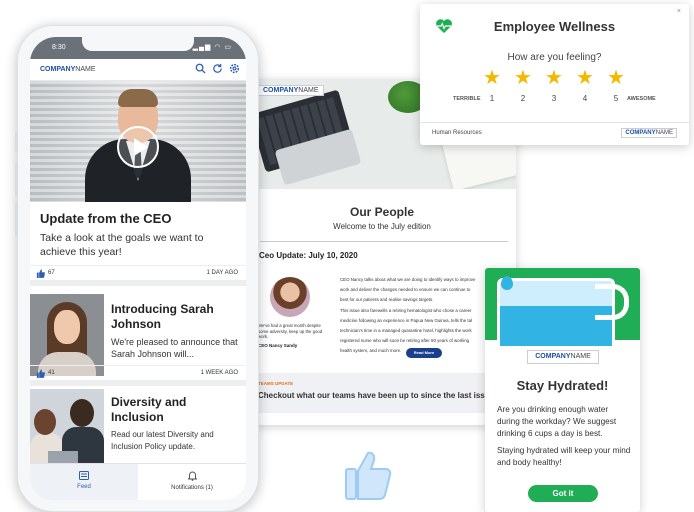 Image resolution: width=694 pixels, height=512 pixels. I want to click on diversity-photo, so click(67, 430).